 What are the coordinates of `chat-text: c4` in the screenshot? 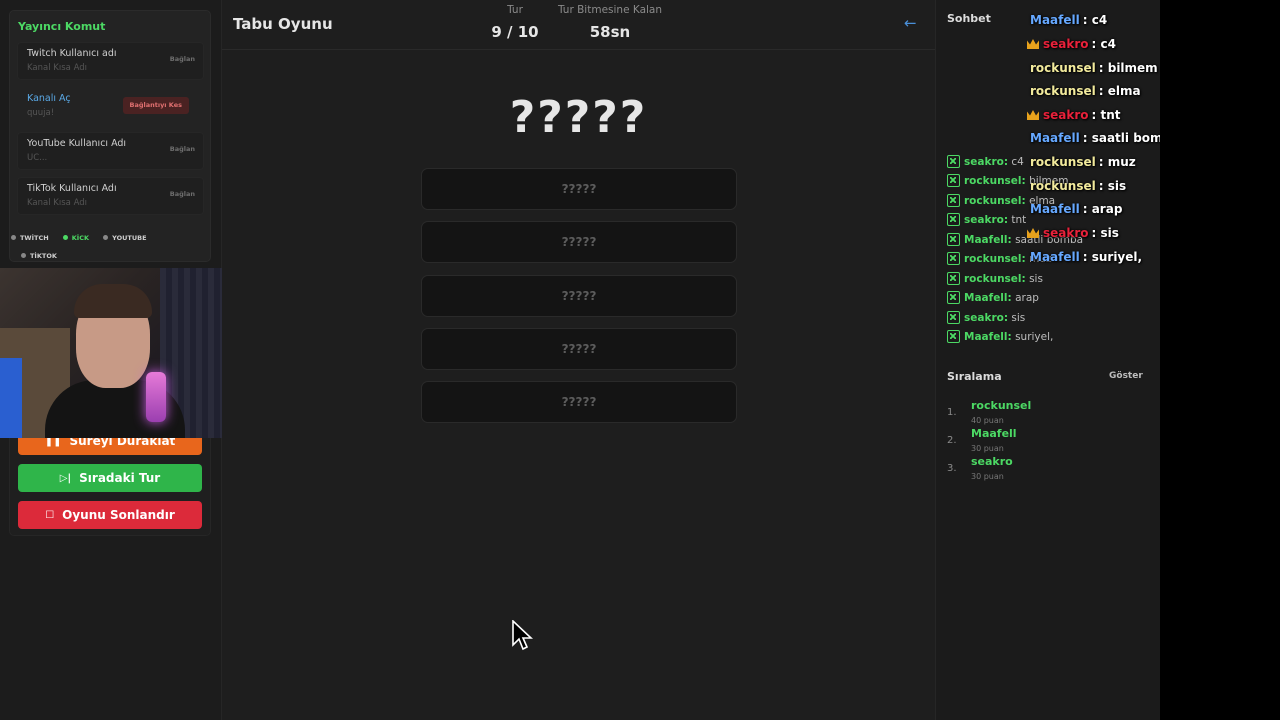 It's located at (1017, 161).